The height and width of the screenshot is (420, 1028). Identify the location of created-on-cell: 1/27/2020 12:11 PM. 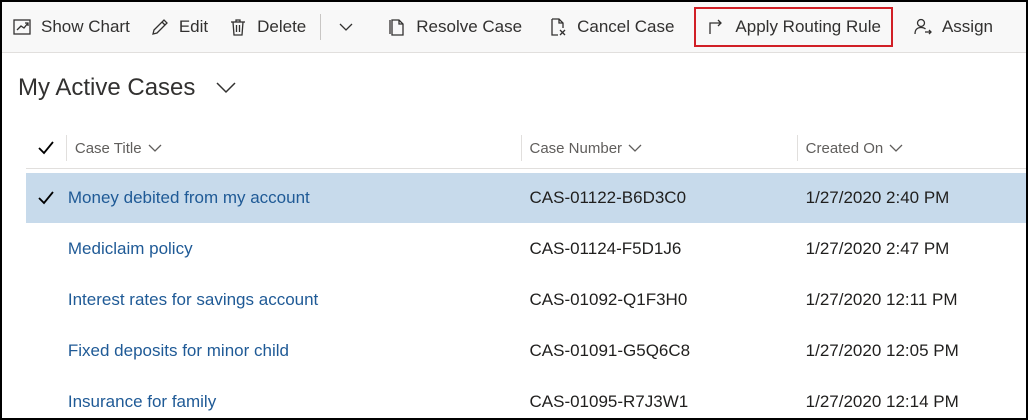
(881, 299).